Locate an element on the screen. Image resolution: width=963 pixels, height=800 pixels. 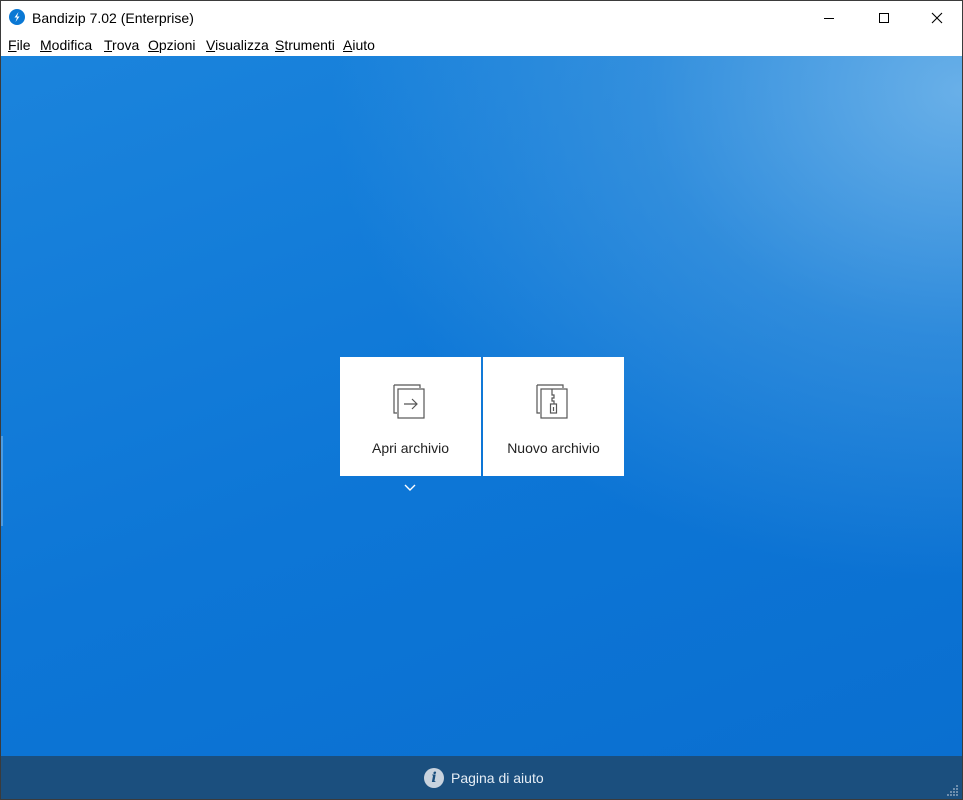
window-edge-highlight is located at coordinates (2, 481).